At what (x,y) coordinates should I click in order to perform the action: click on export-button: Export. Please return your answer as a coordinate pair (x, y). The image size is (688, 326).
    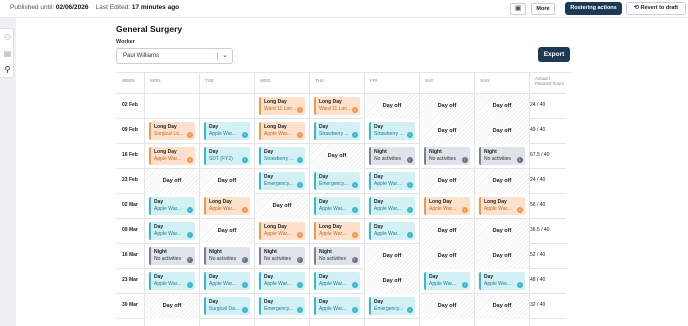
    Looking at the image, I should click on (554, 54).